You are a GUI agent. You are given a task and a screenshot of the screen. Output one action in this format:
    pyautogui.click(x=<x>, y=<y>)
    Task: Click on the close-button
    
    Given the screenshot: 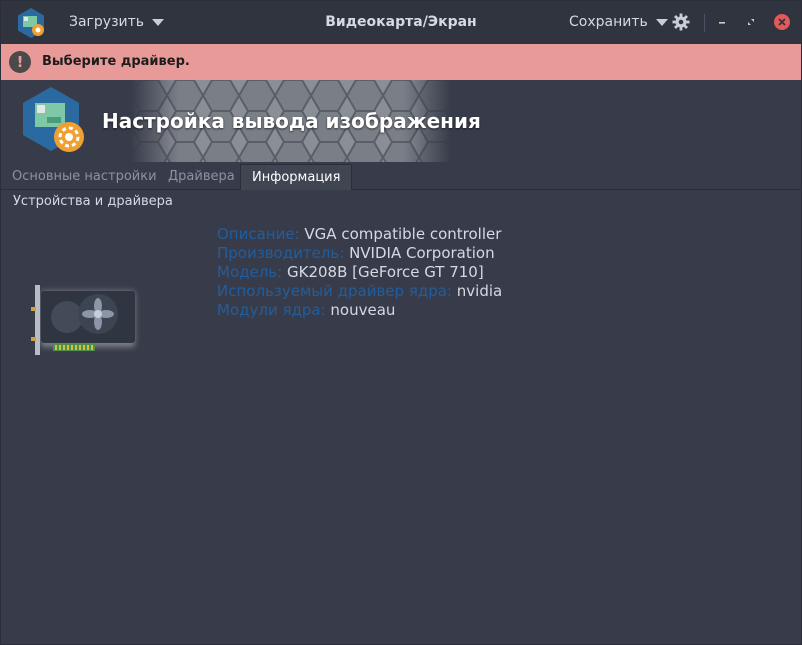 What is the action you would take?
    pyautogui.click(x=782, y=22)
    